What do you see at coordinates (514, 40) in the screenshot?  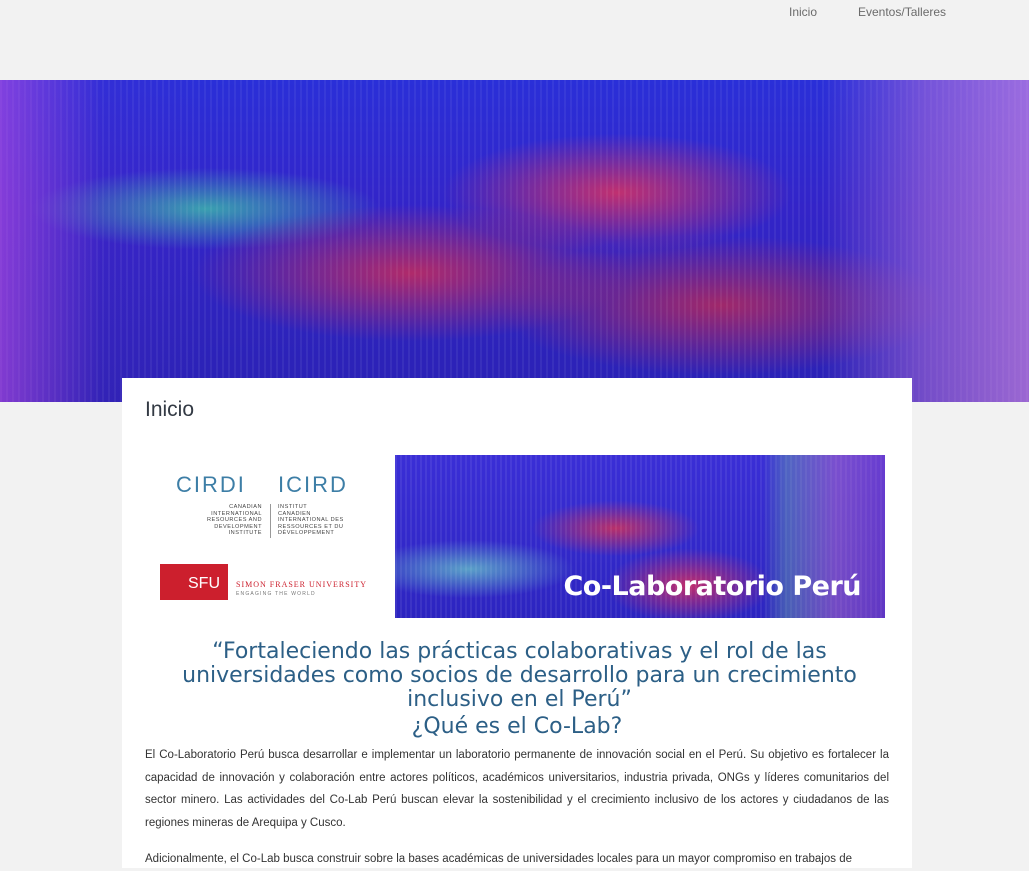 I see `top-navigation: Inicio Eventos/Talleres` at bounding box center [514, 40].